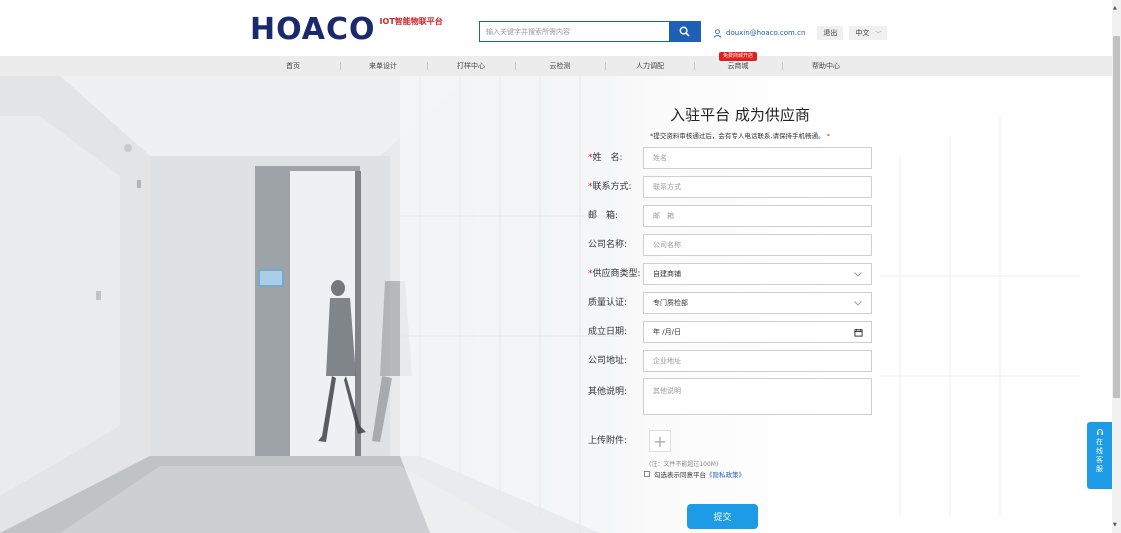  I want to click on field-row-supplier-type: *供应商类型: 自建商铺, so click(730, 274).